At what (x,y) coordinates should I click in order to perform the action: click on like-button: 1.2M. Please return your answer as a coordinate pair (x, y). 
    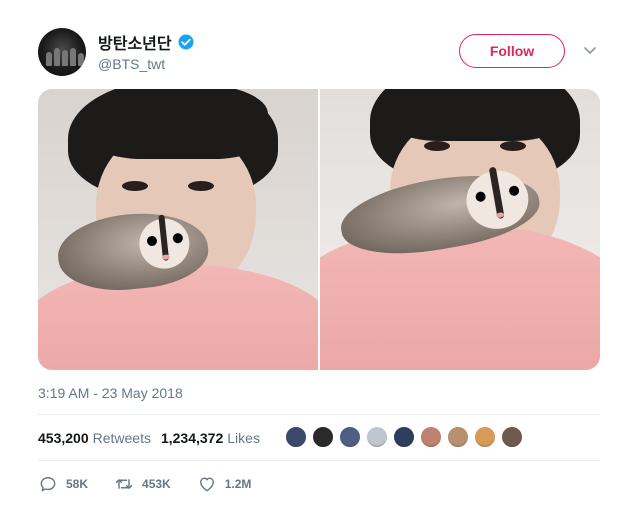
    Looking at the image, I should click on (224, 484).